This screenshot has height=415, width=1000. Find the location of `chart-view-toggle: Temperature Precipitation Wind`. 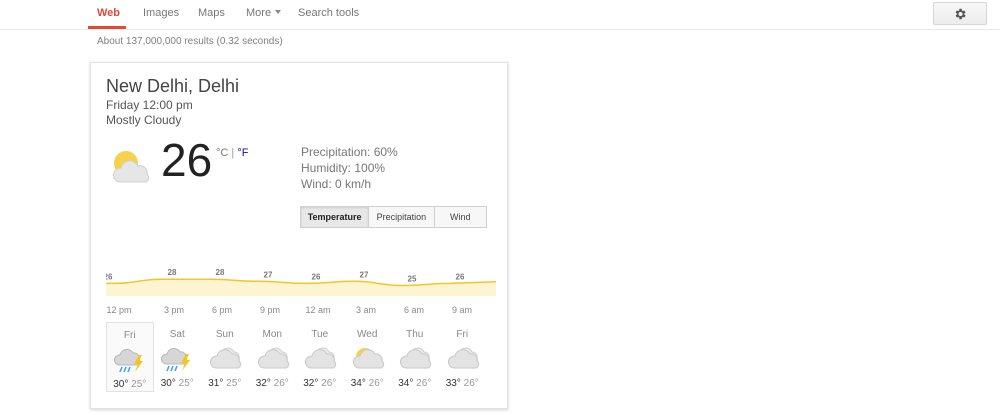

chart-view-toggle: Temperature Precipitation Wind is located at coordinates (393, 217).